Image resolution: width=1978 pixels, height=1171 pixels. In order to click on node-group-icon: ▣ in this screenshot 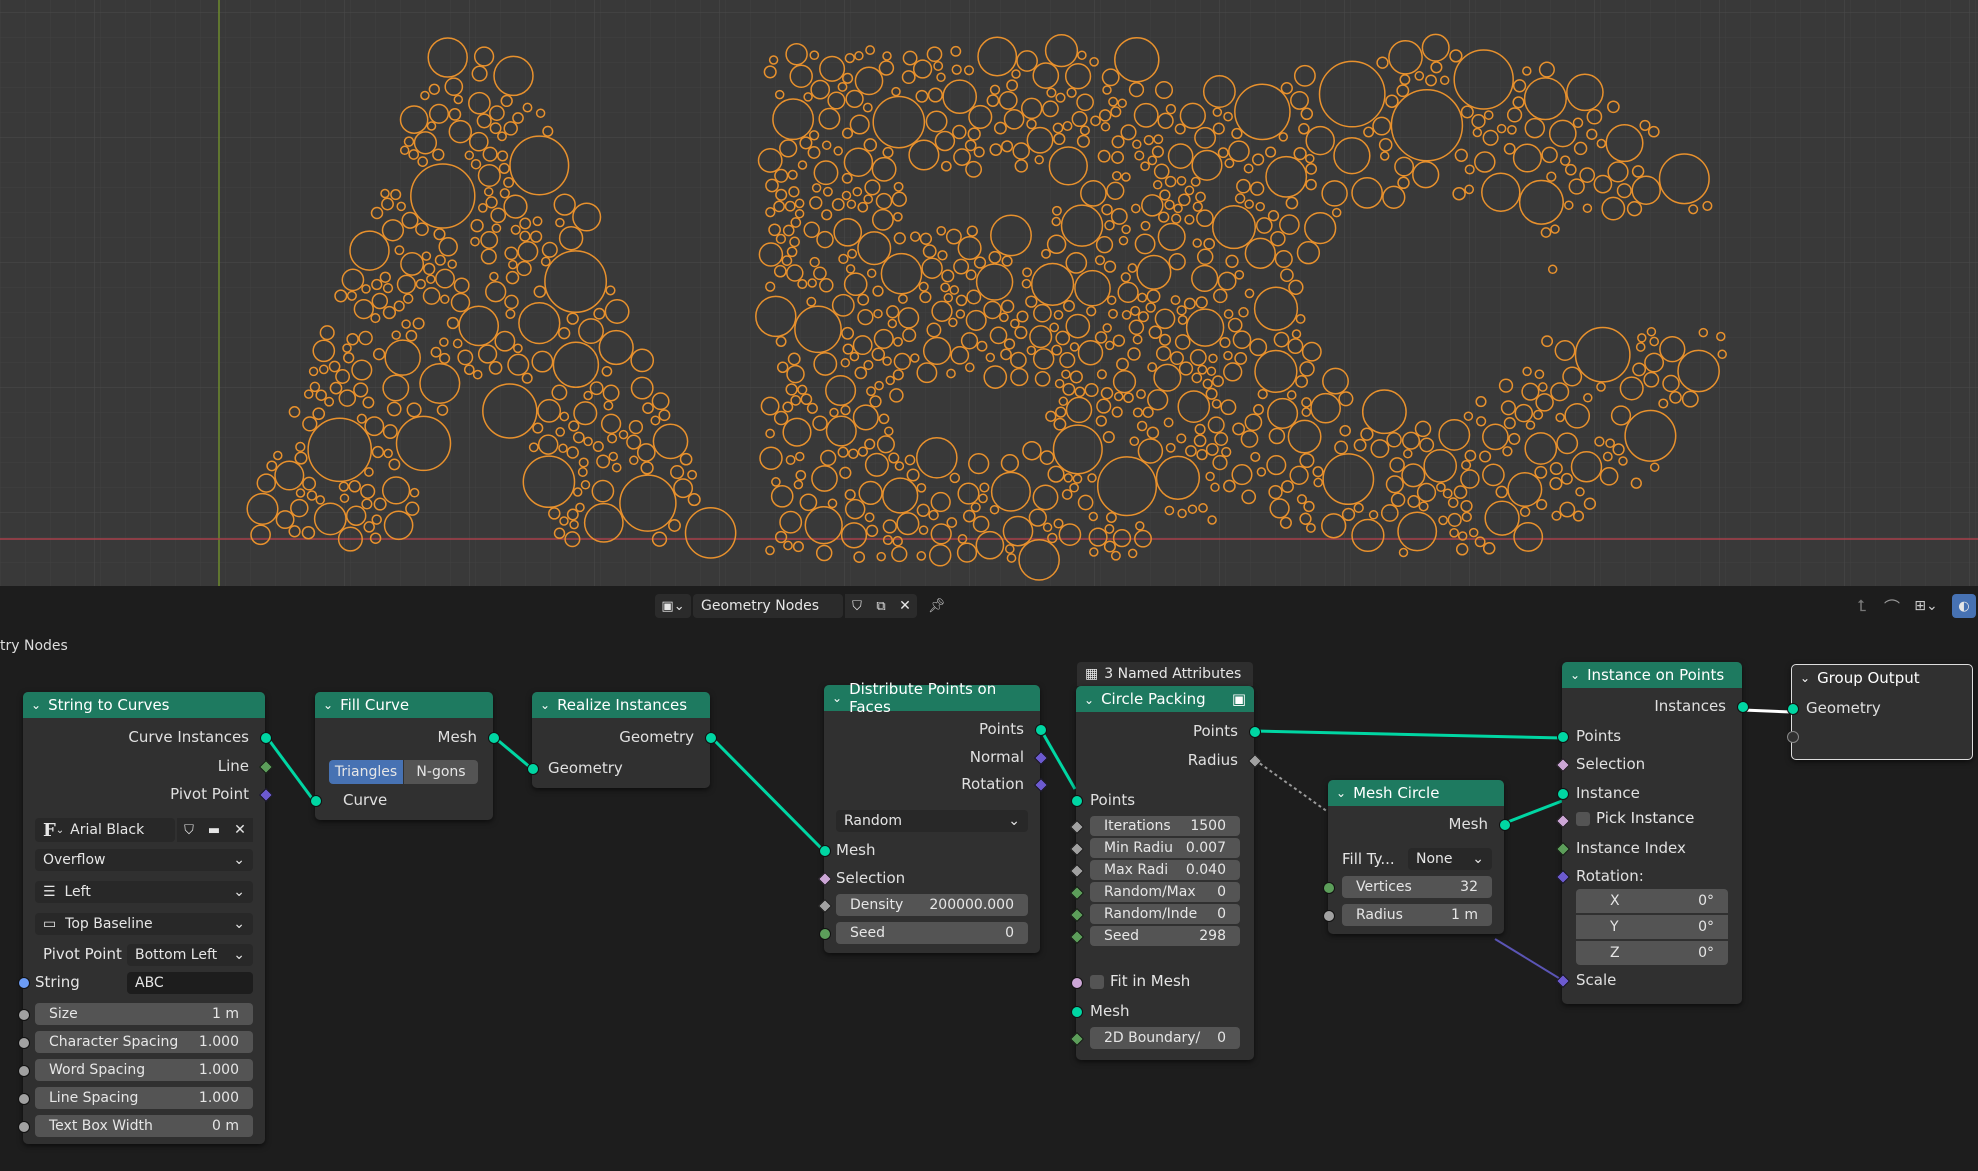, I will do `click(1239, 699)`.